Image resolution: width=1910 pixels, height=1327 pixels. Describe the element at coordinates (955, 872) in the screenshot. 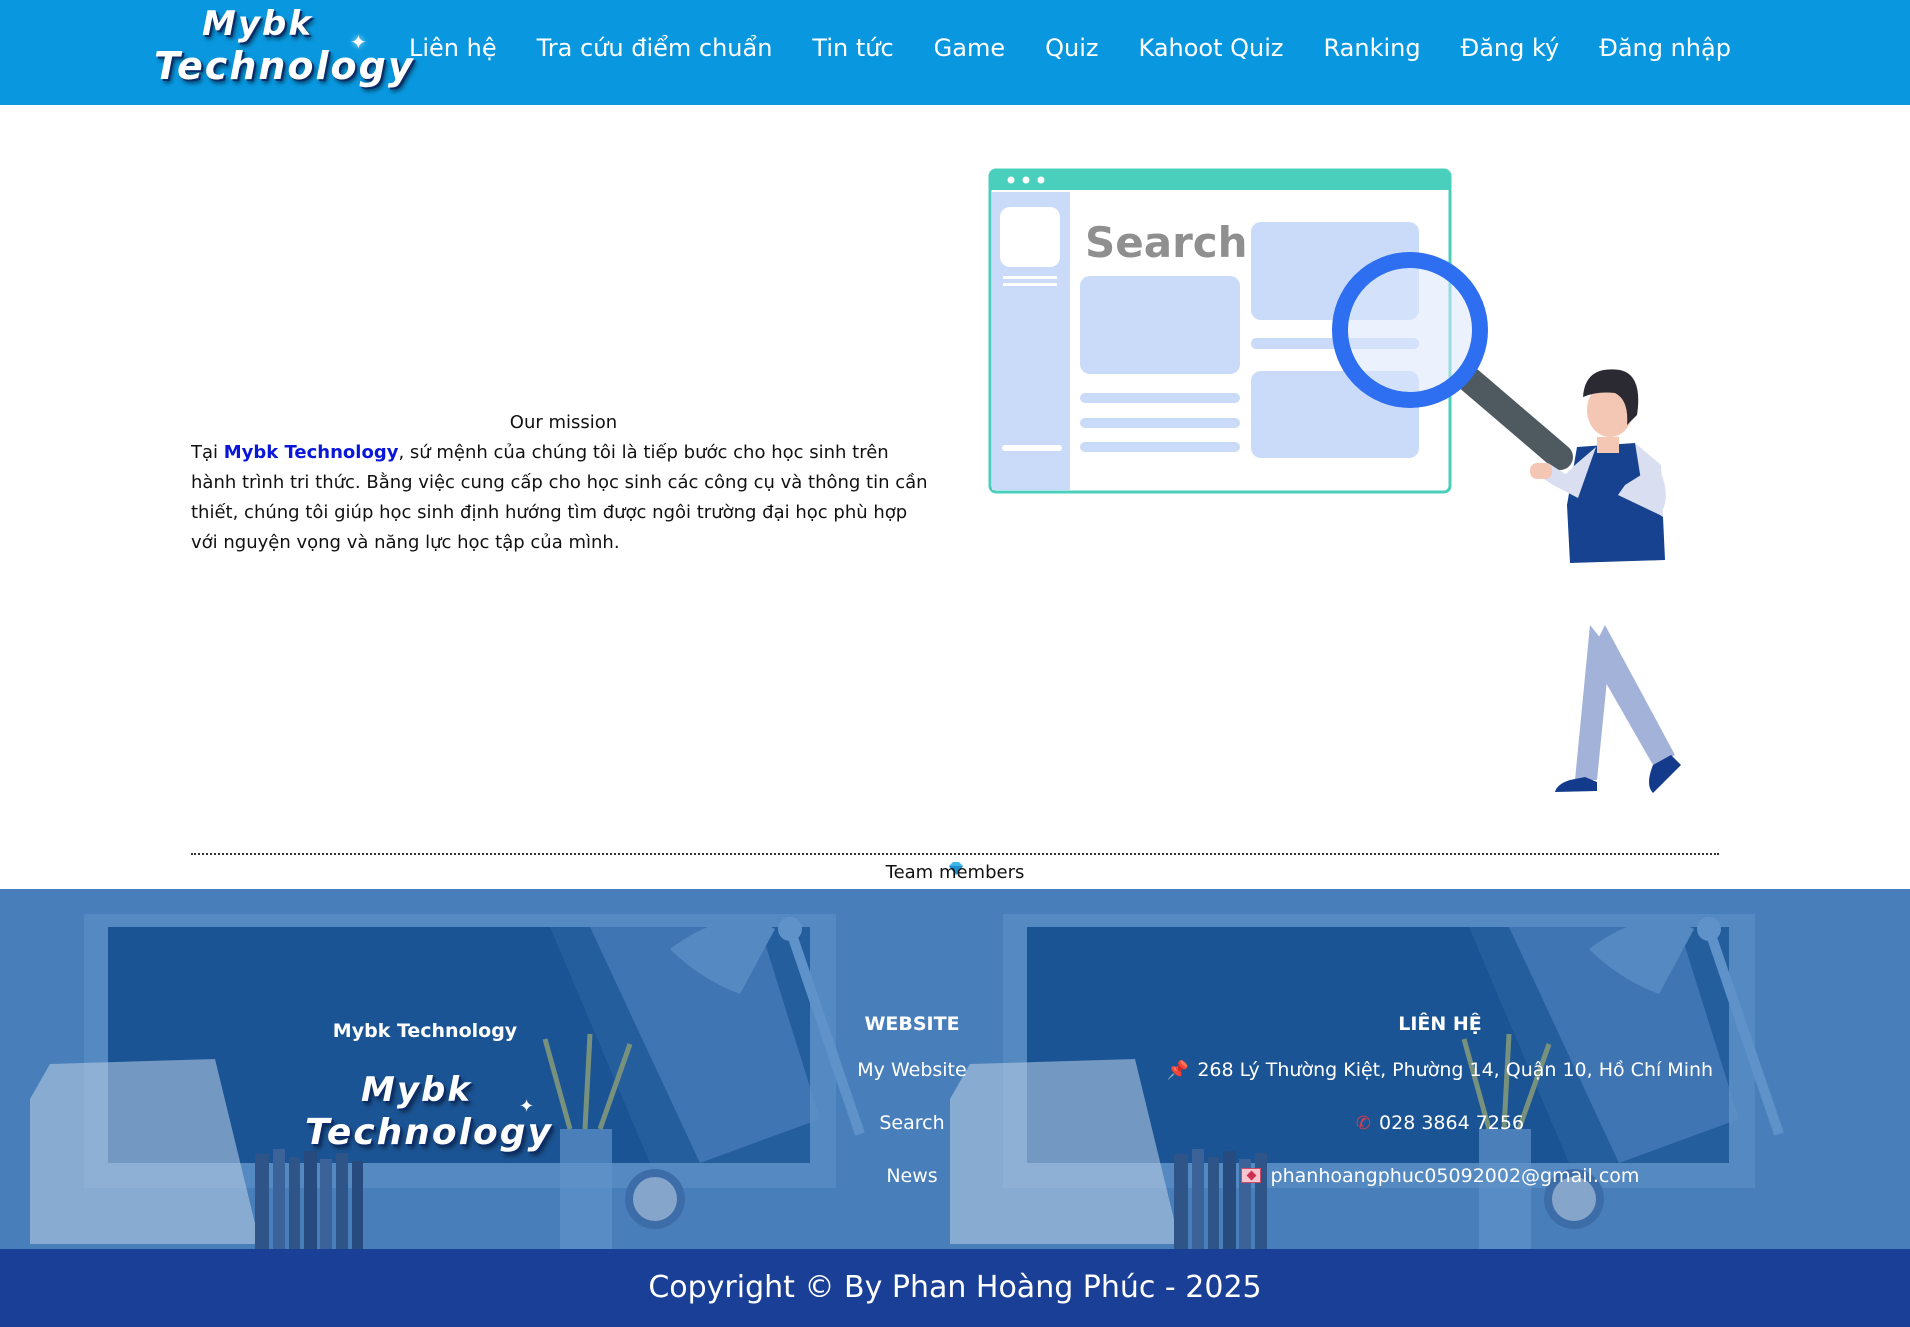

I see `team-members-title: Team members` at that location.